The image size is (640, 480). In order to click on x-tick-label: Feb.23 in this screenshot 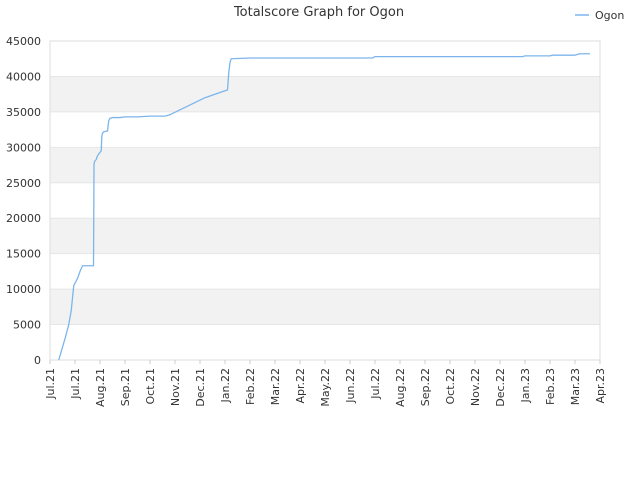, I will do `click(550, 386)`.